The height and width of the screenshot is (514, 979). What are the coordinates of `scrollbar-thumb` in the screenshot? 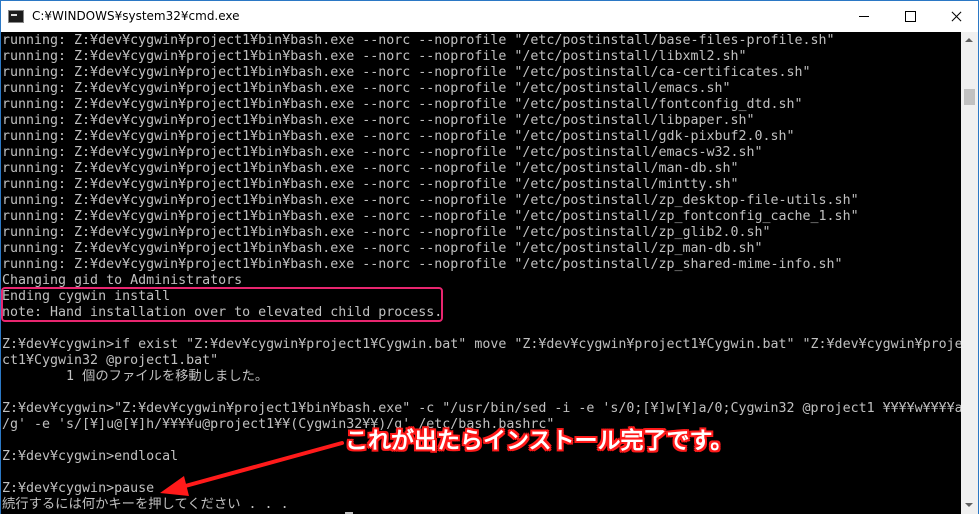 It's located at (969, 97).